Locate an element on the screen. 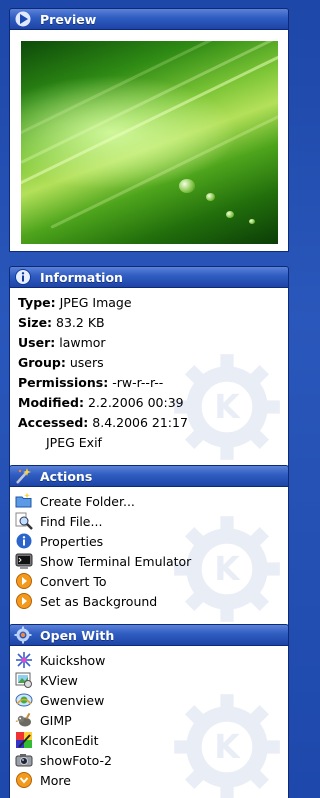 This screenshot has height=798, width=320. info-row-size: Size: 83.2 KB is located at coordinates (61, 322).